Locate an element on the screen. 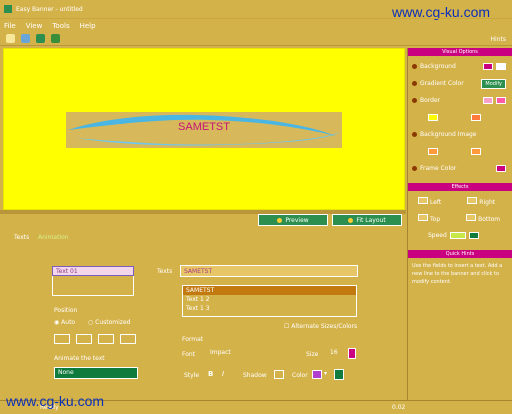 The image size is (512, 414). row-background: Background is located at coordinates (460, 66).